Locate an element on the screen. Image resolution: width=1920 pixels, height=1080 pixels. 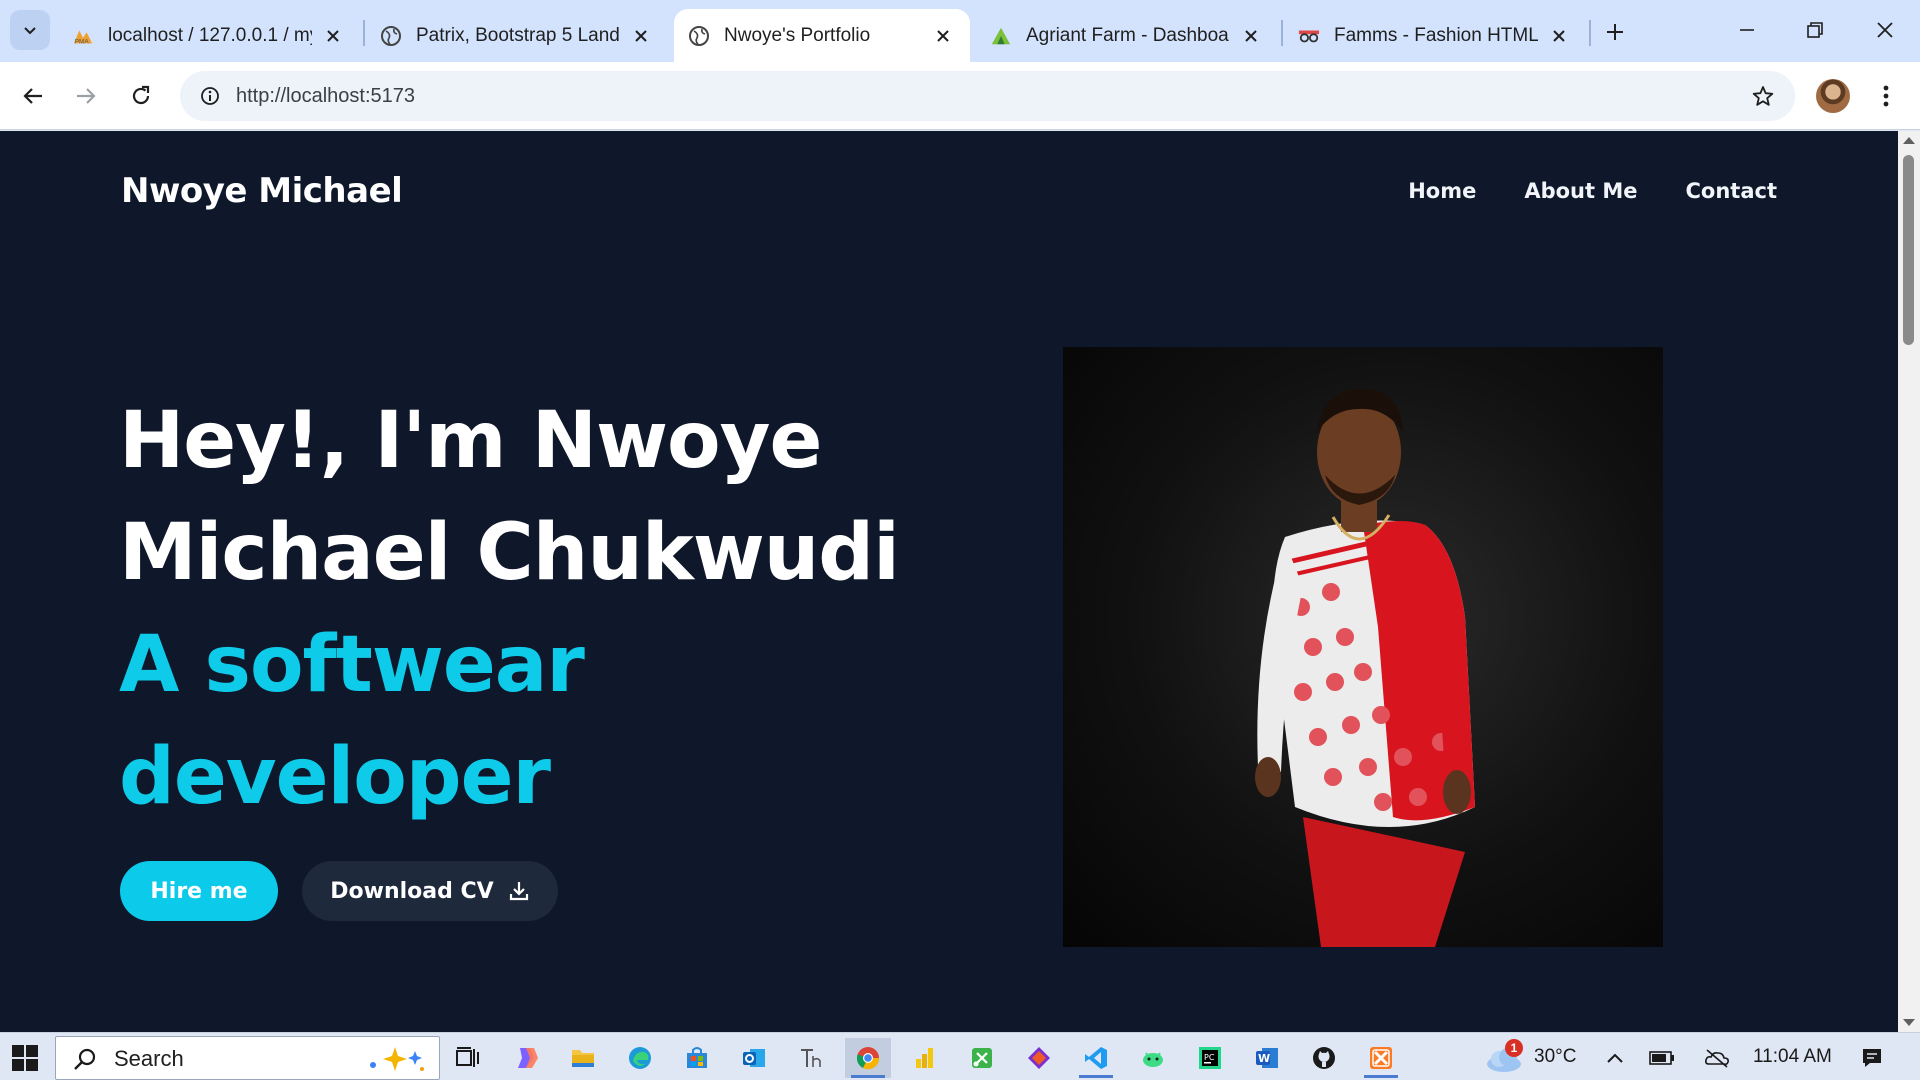
globe-icon is located at coordinates (391, 36).